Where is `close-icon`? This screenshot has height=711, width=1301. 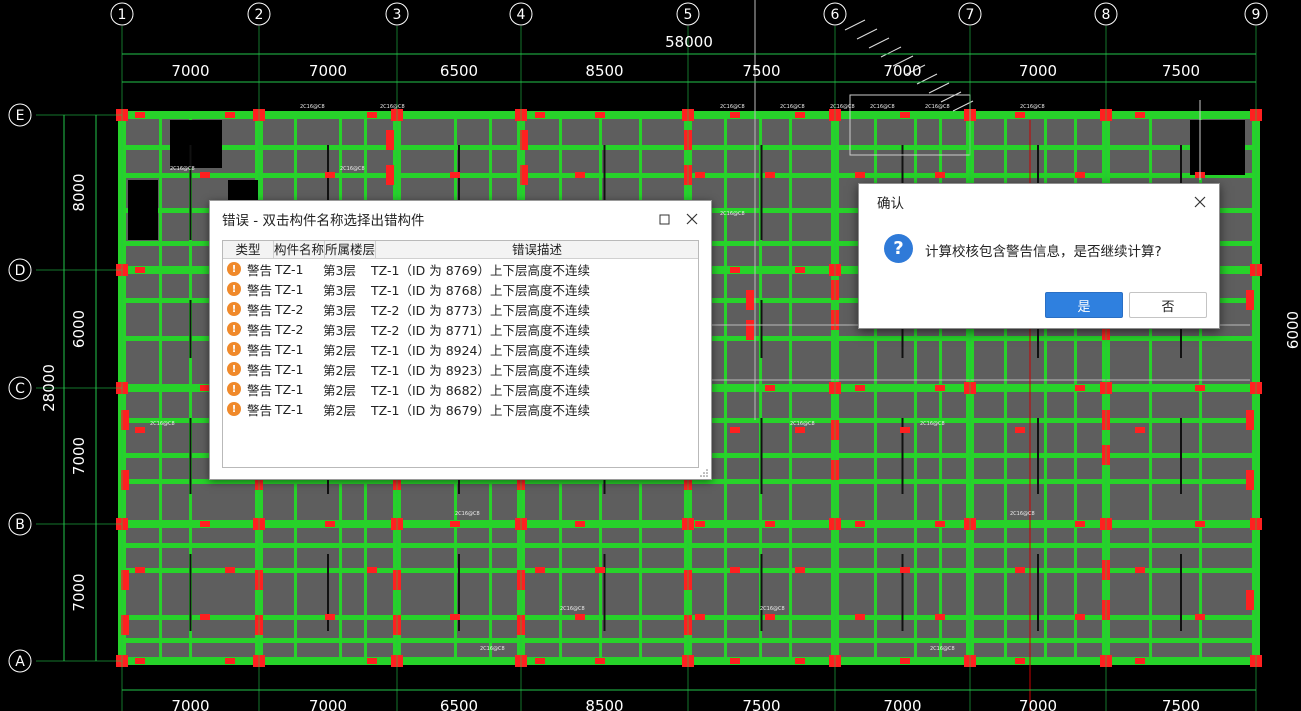 close-icon is located at coordinates (692, 219).